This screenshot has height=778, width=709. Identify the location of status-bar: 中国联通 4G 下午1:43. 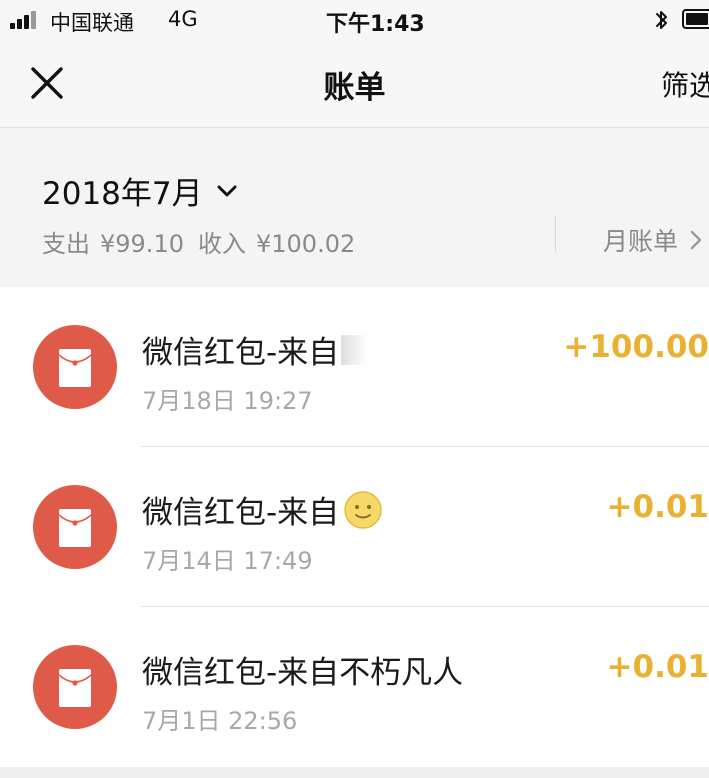
(354, 20).